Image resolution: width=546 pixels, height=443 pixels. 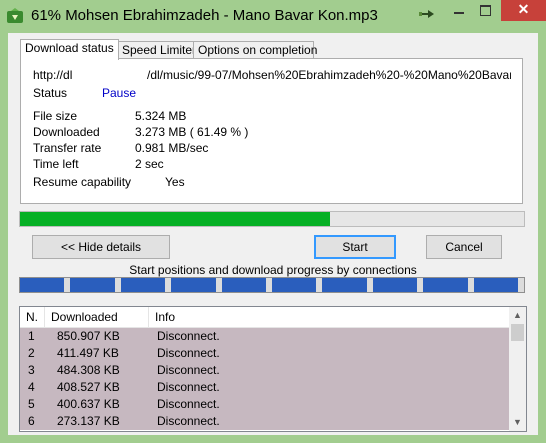 I want to click on table-row: 2 411.497 KB Disconnect., so click(x=264, y=353).